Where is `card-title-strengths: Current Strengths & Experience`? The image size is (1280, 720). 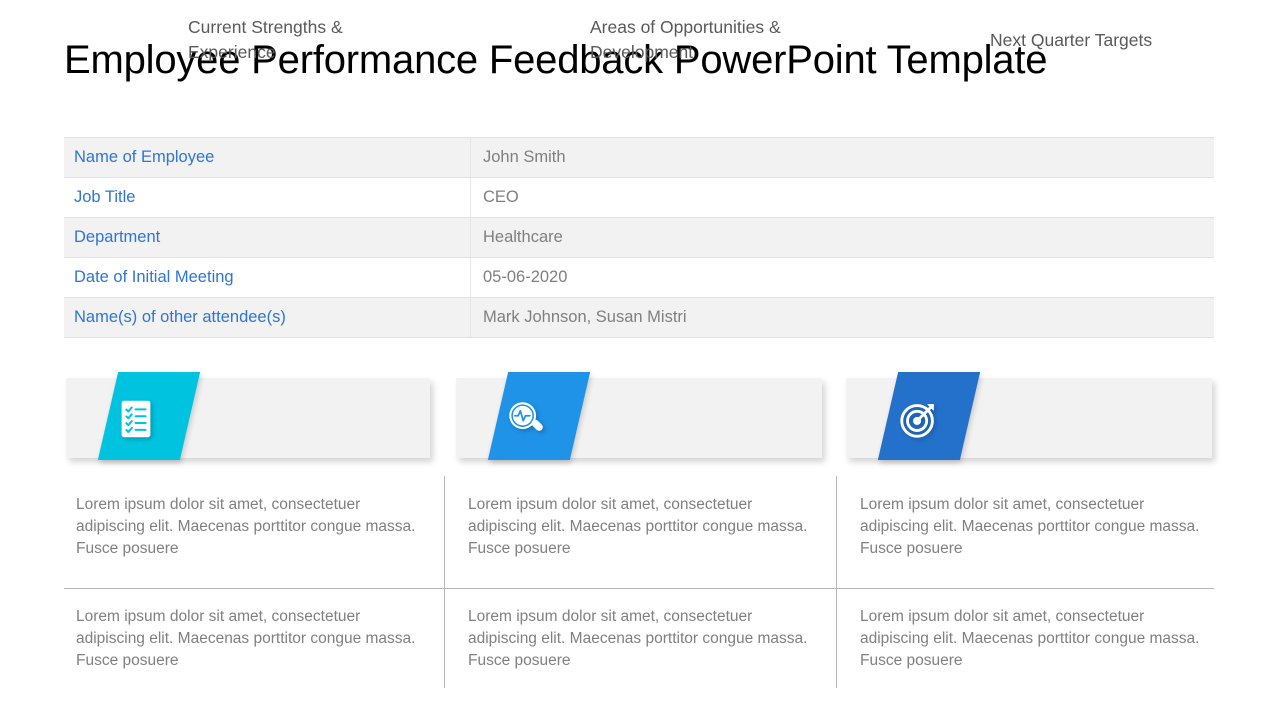
card-title-strengths: Current Strengths & Experience is located at coordinates (265, 39).